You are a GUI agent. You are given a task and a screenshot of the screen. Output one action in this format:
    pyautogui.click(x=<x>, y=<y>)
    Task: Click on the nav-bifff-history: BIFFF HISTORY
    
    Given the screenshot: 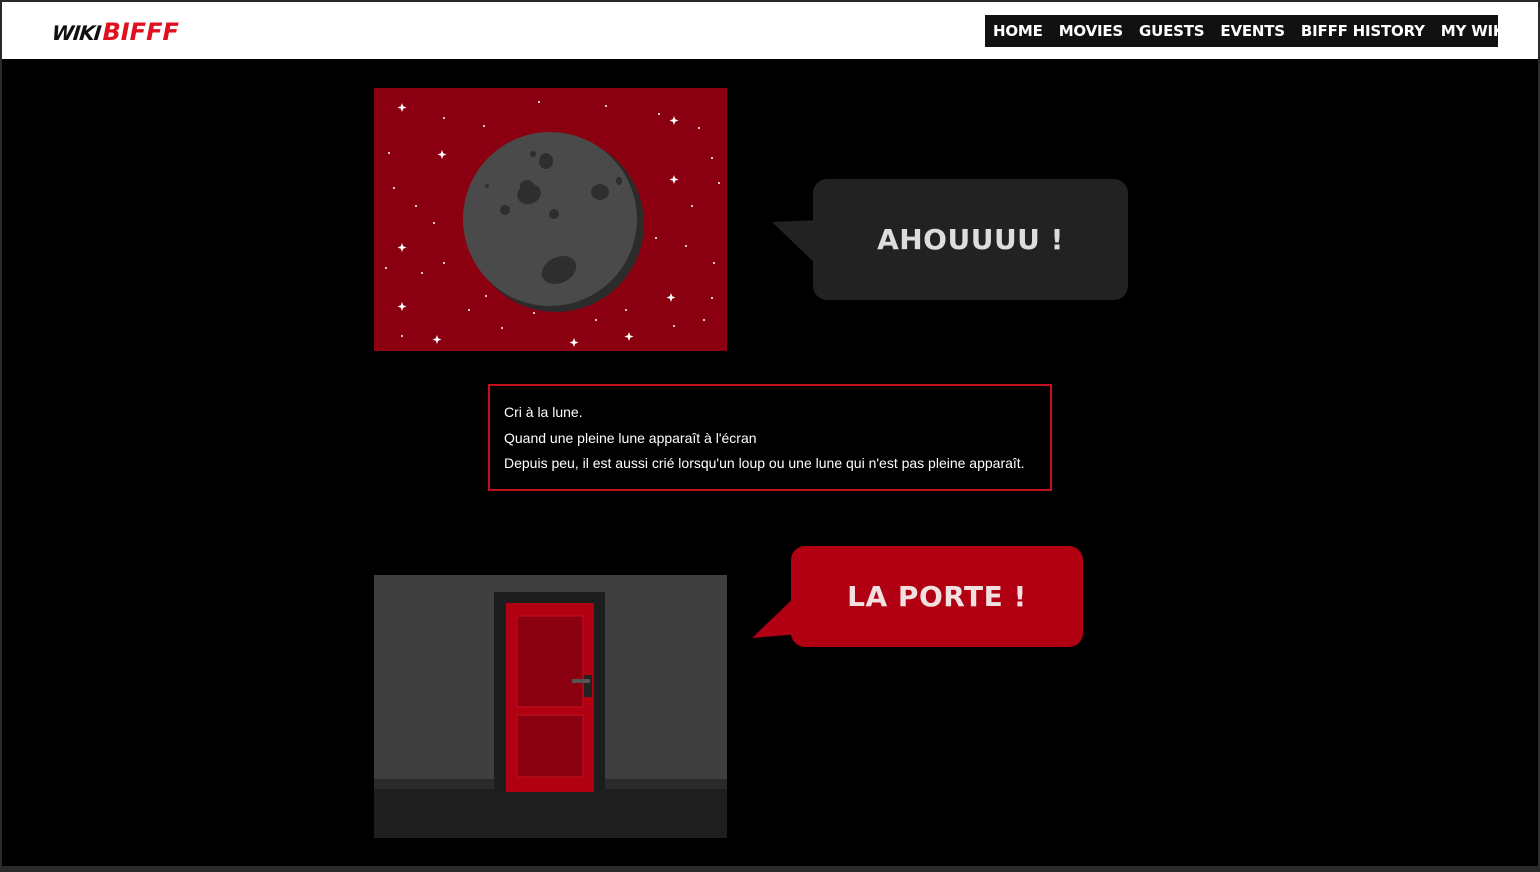 What is the action you would take?
    pyautogui.click(x=1363, y=31)
    